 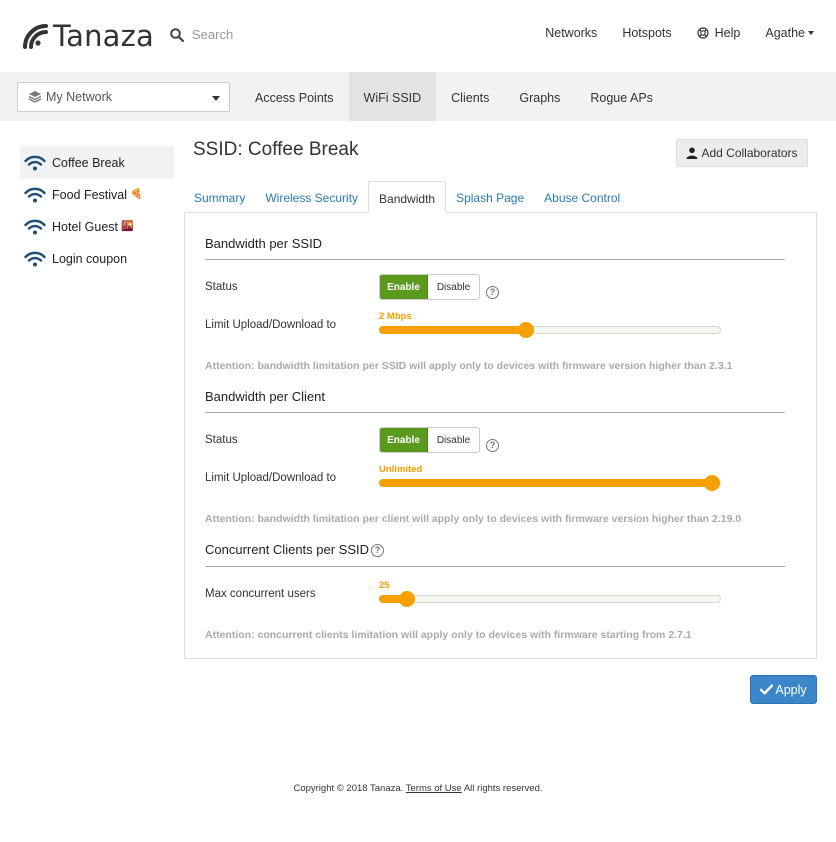 What do you see at coordinates (503, 788) in the screenshot?
I see `rights-text: All rights reserved.` at bounding box center [503, 788].